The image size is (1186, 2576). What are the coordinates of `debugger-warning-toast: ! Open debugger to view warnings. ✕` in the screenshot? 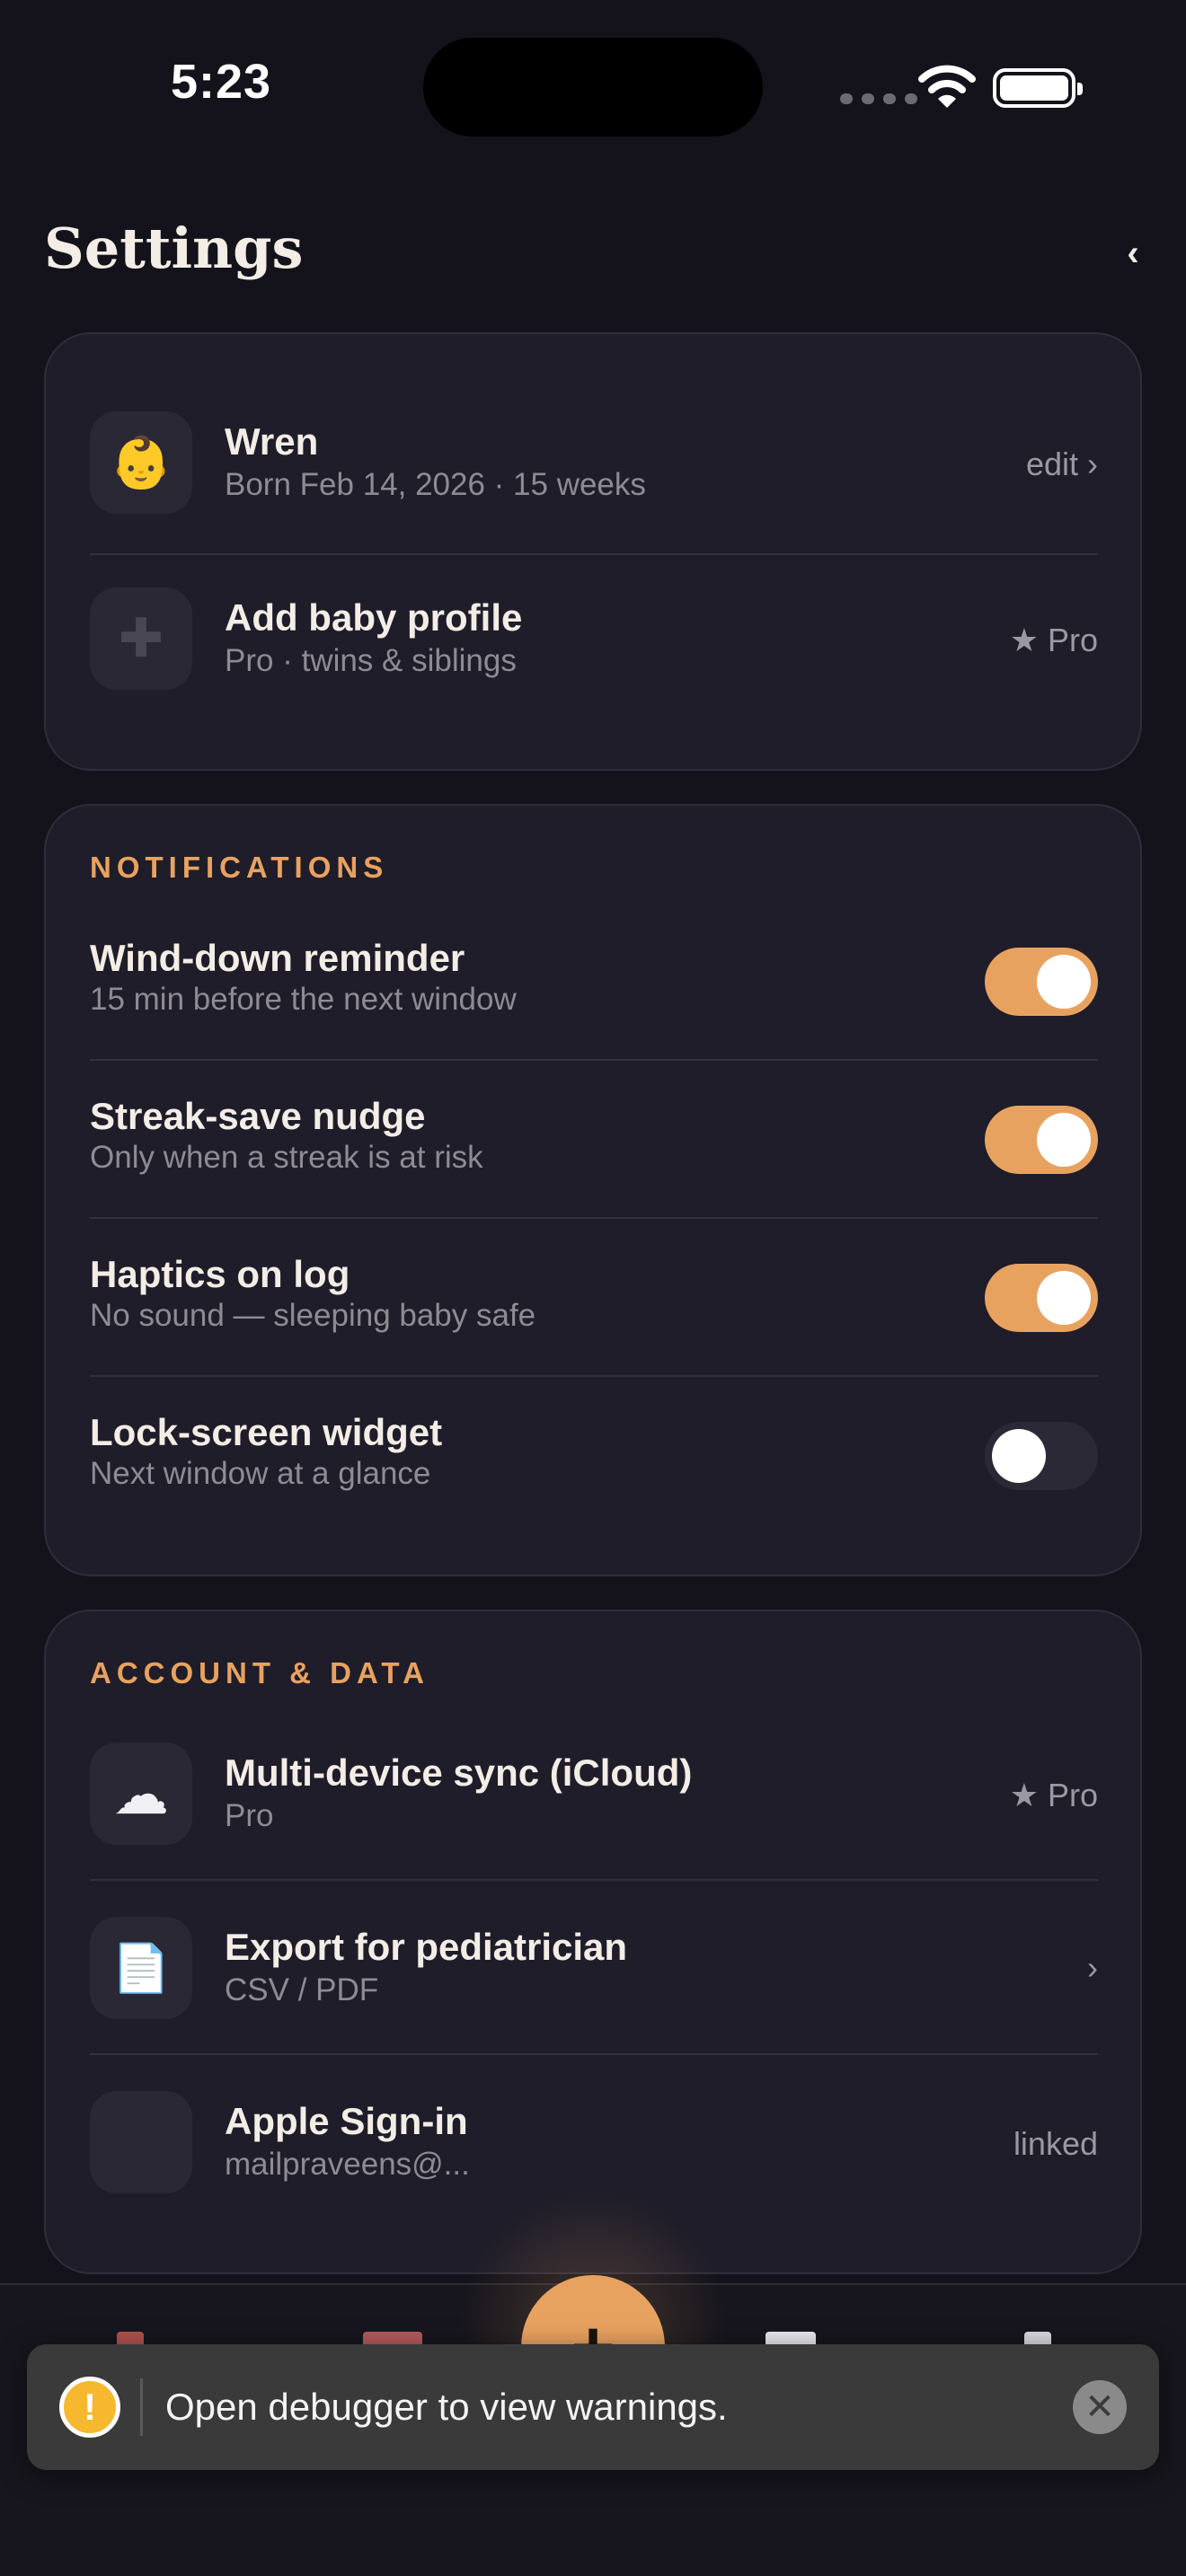 It's located at (593, 2407).